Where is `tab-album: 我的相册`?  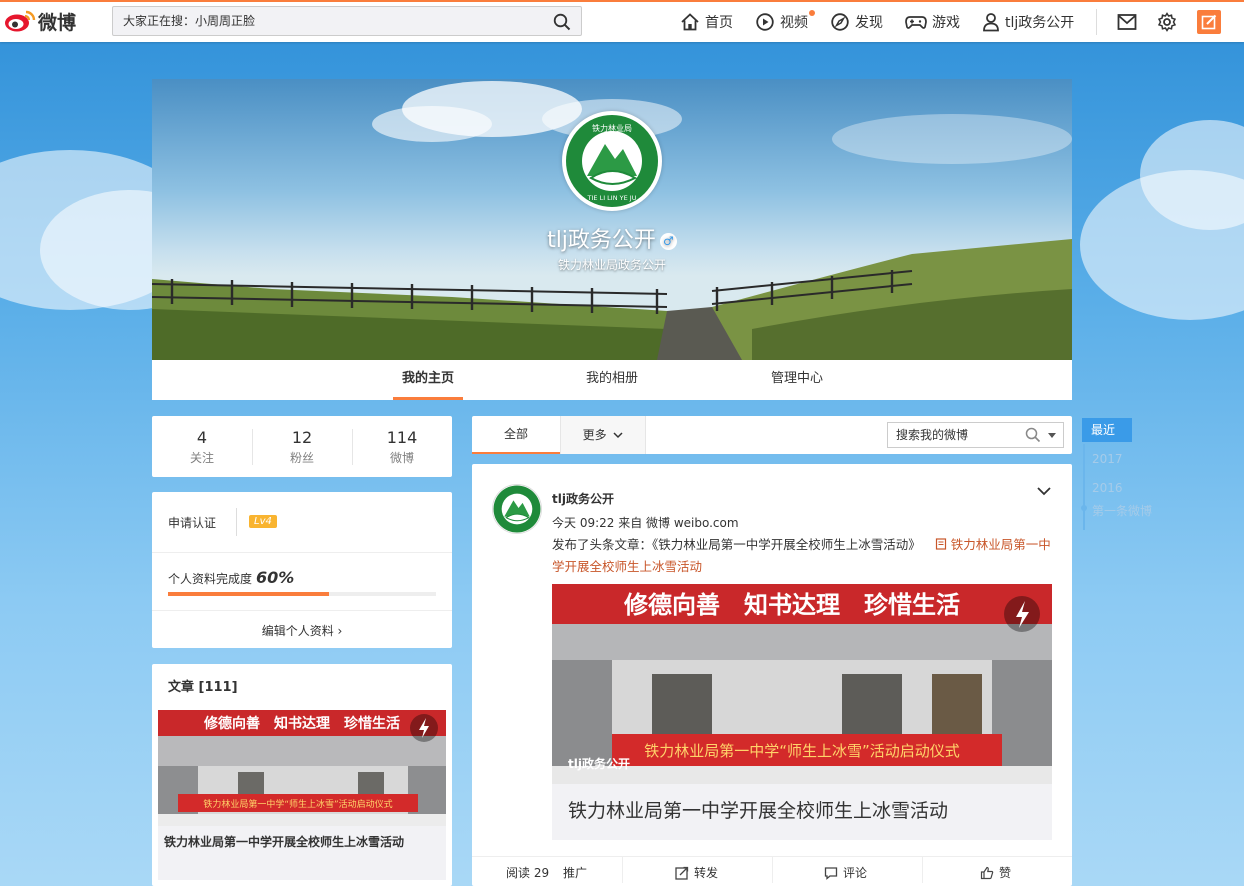
tab-album: 我的相册 is located at coordinates (612, 380).